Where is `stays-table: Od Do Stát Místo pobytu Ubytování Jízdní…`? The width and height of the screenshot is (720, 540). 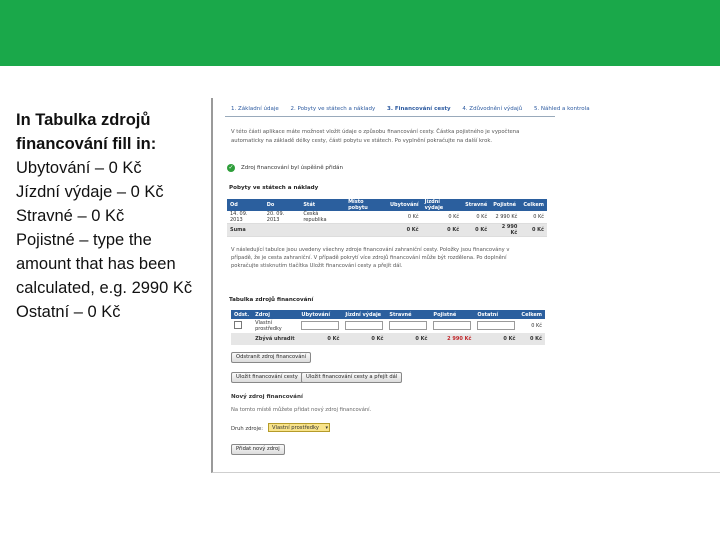 stays-table: Od Do Stát Místo pobytu Ubytování Jízdní… is located at coordinates (387, 218).